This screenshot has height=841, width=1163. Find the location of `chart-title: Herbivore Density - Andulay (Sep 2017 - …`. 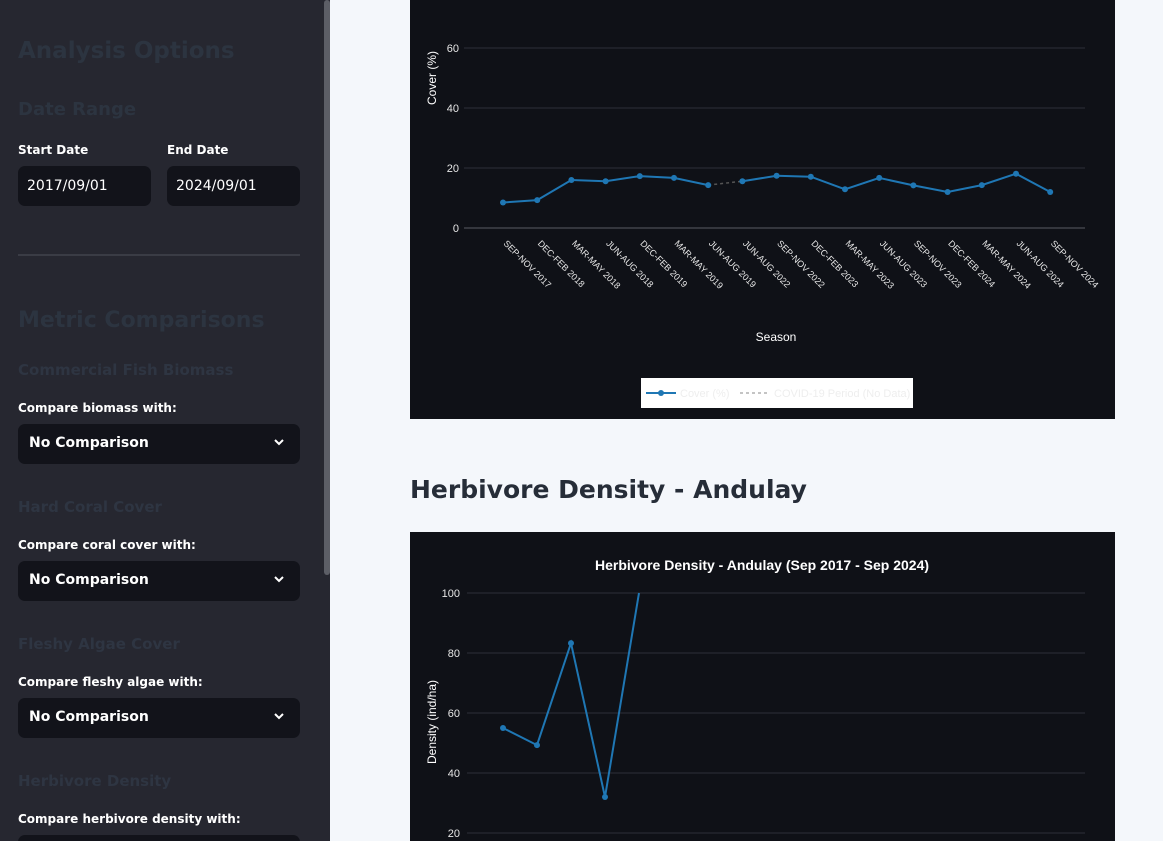

chart-title: Herbivore Density - Andulay (Sep 2017 - … is located at coordinates (762, 565).